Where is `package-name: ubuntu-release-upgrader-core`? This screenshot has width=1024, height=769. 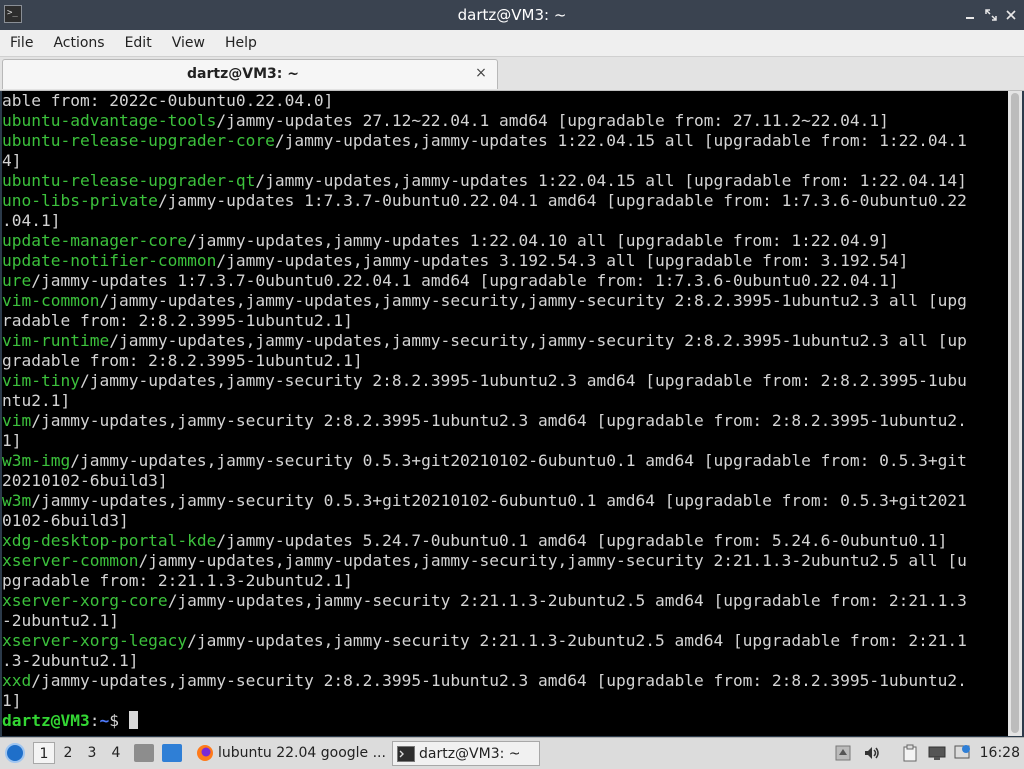
package-name: ubuntu-release-upgrader-core is located at coordinates (138, 140).